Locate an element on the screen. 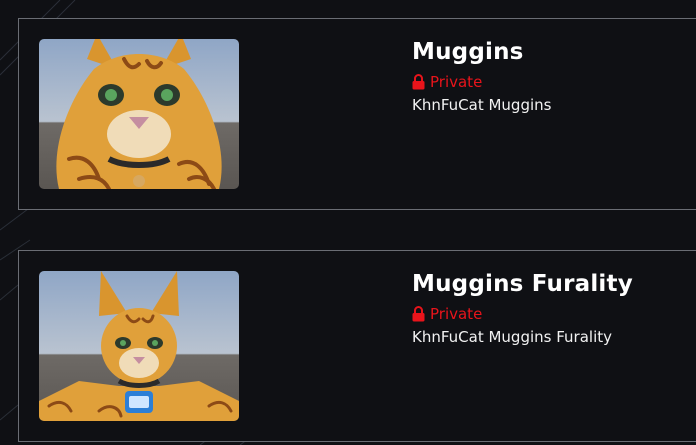 Image resolution: width=696 pixels, height=445 pixels. cat-closeup-image is located at coordinates (139, 114).